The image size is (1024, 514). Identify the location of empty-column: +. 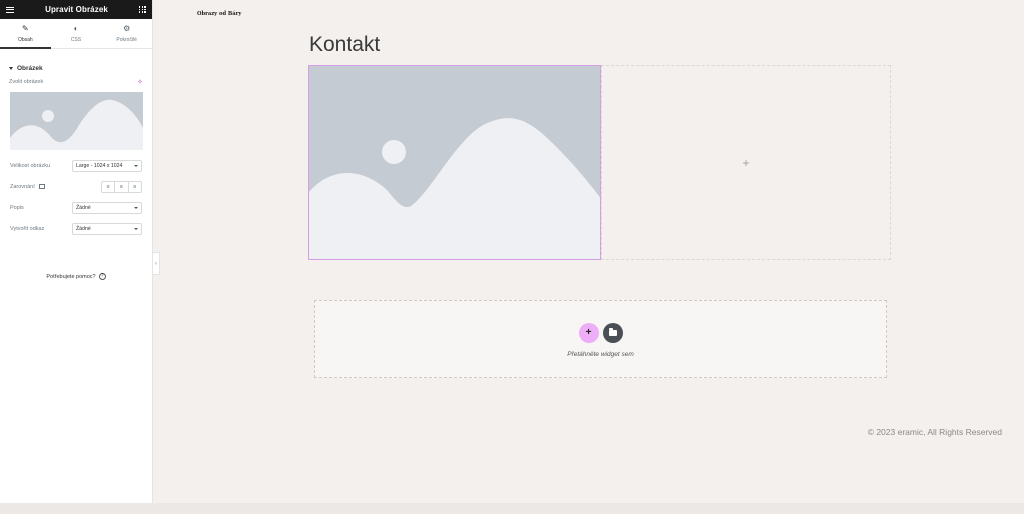
(746, 162).